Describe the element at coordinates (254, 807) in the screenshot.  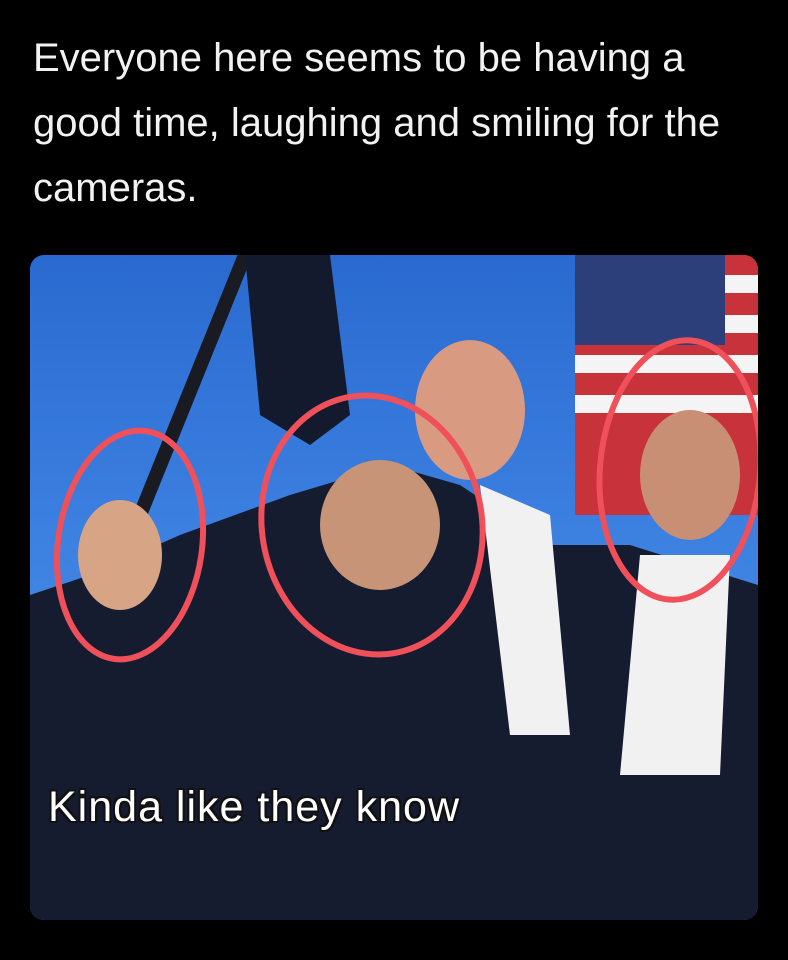
I see `meme-caption: Kinda like they know` at that location.